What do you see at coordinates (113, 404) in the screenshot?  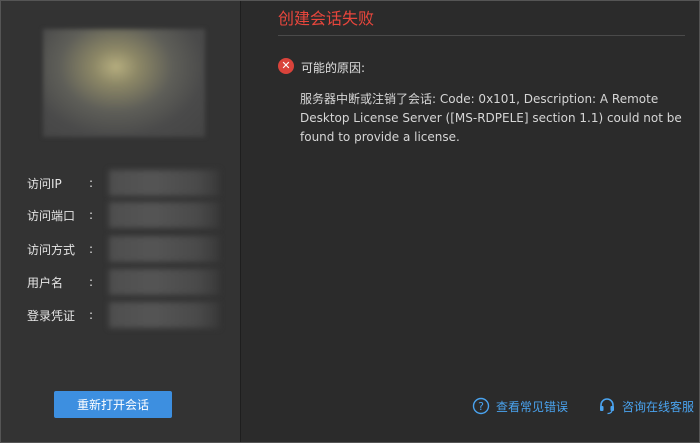 I see `reopen-session-button: 重新打开会话` at bounding box center [113, 404].